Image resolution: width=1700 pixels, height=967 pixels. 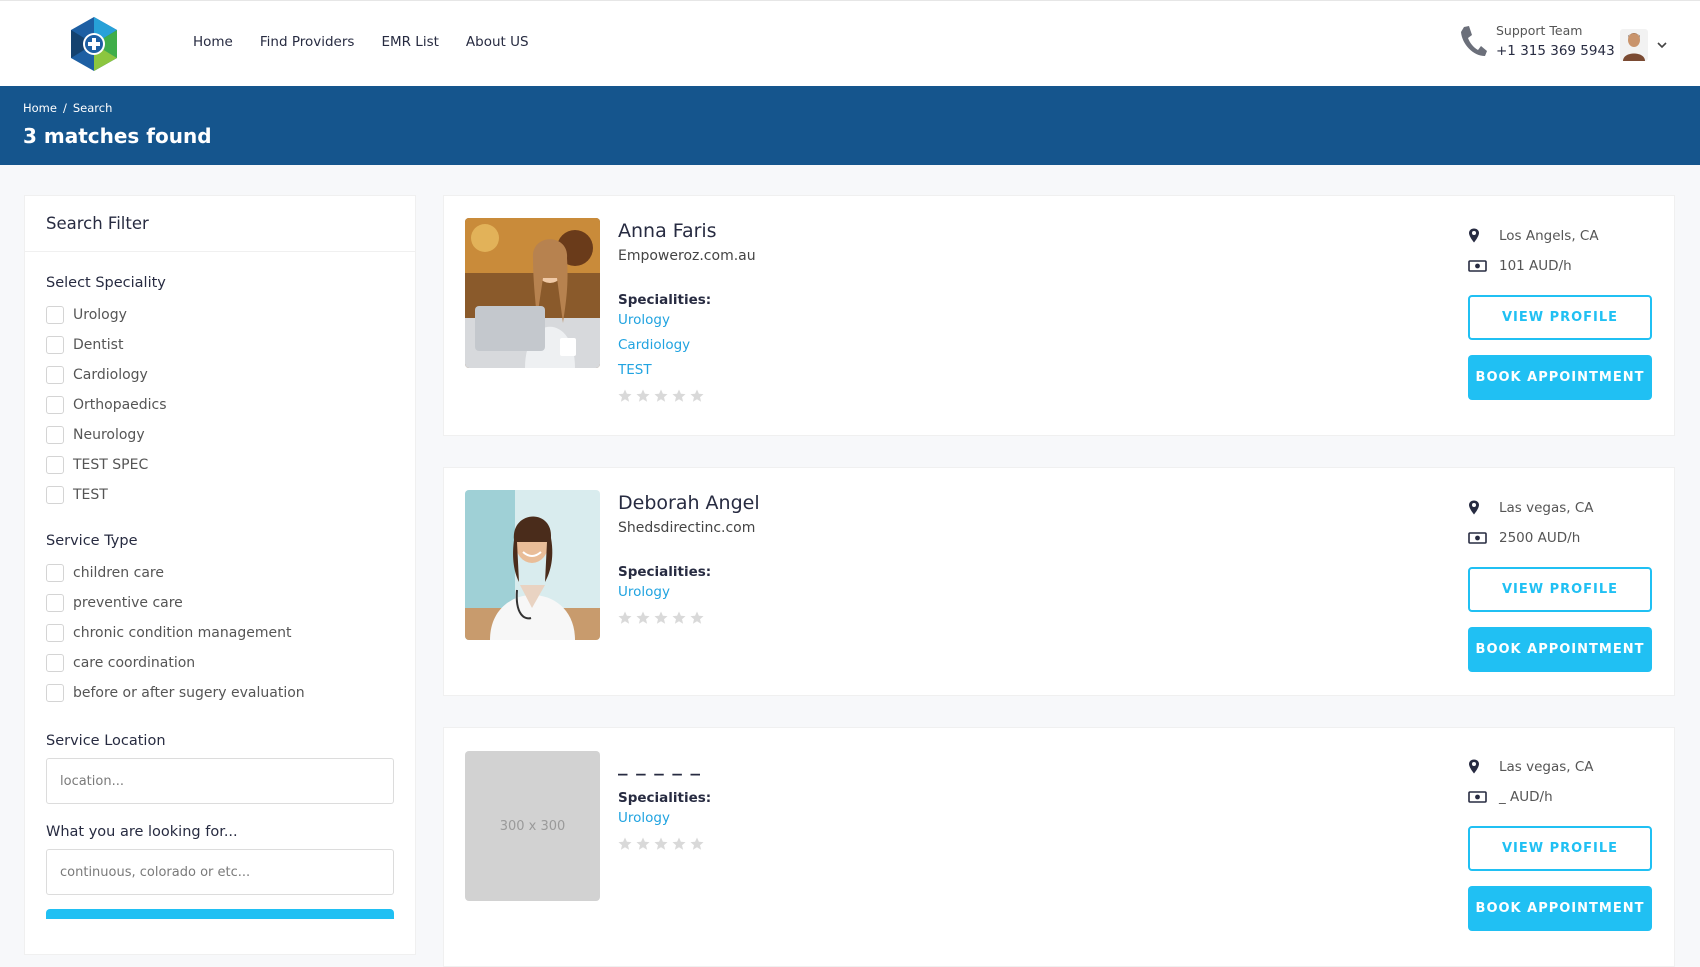 I want to click on page-title: 3 matches found, so click(x=117, y=136).